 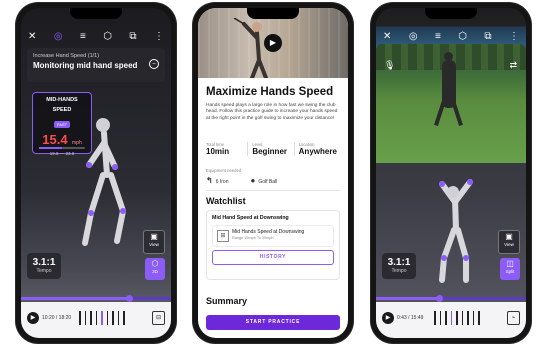 I want to click on watchlist-item-range: Range 15mph To 30mph, so click(x=253, y=238).